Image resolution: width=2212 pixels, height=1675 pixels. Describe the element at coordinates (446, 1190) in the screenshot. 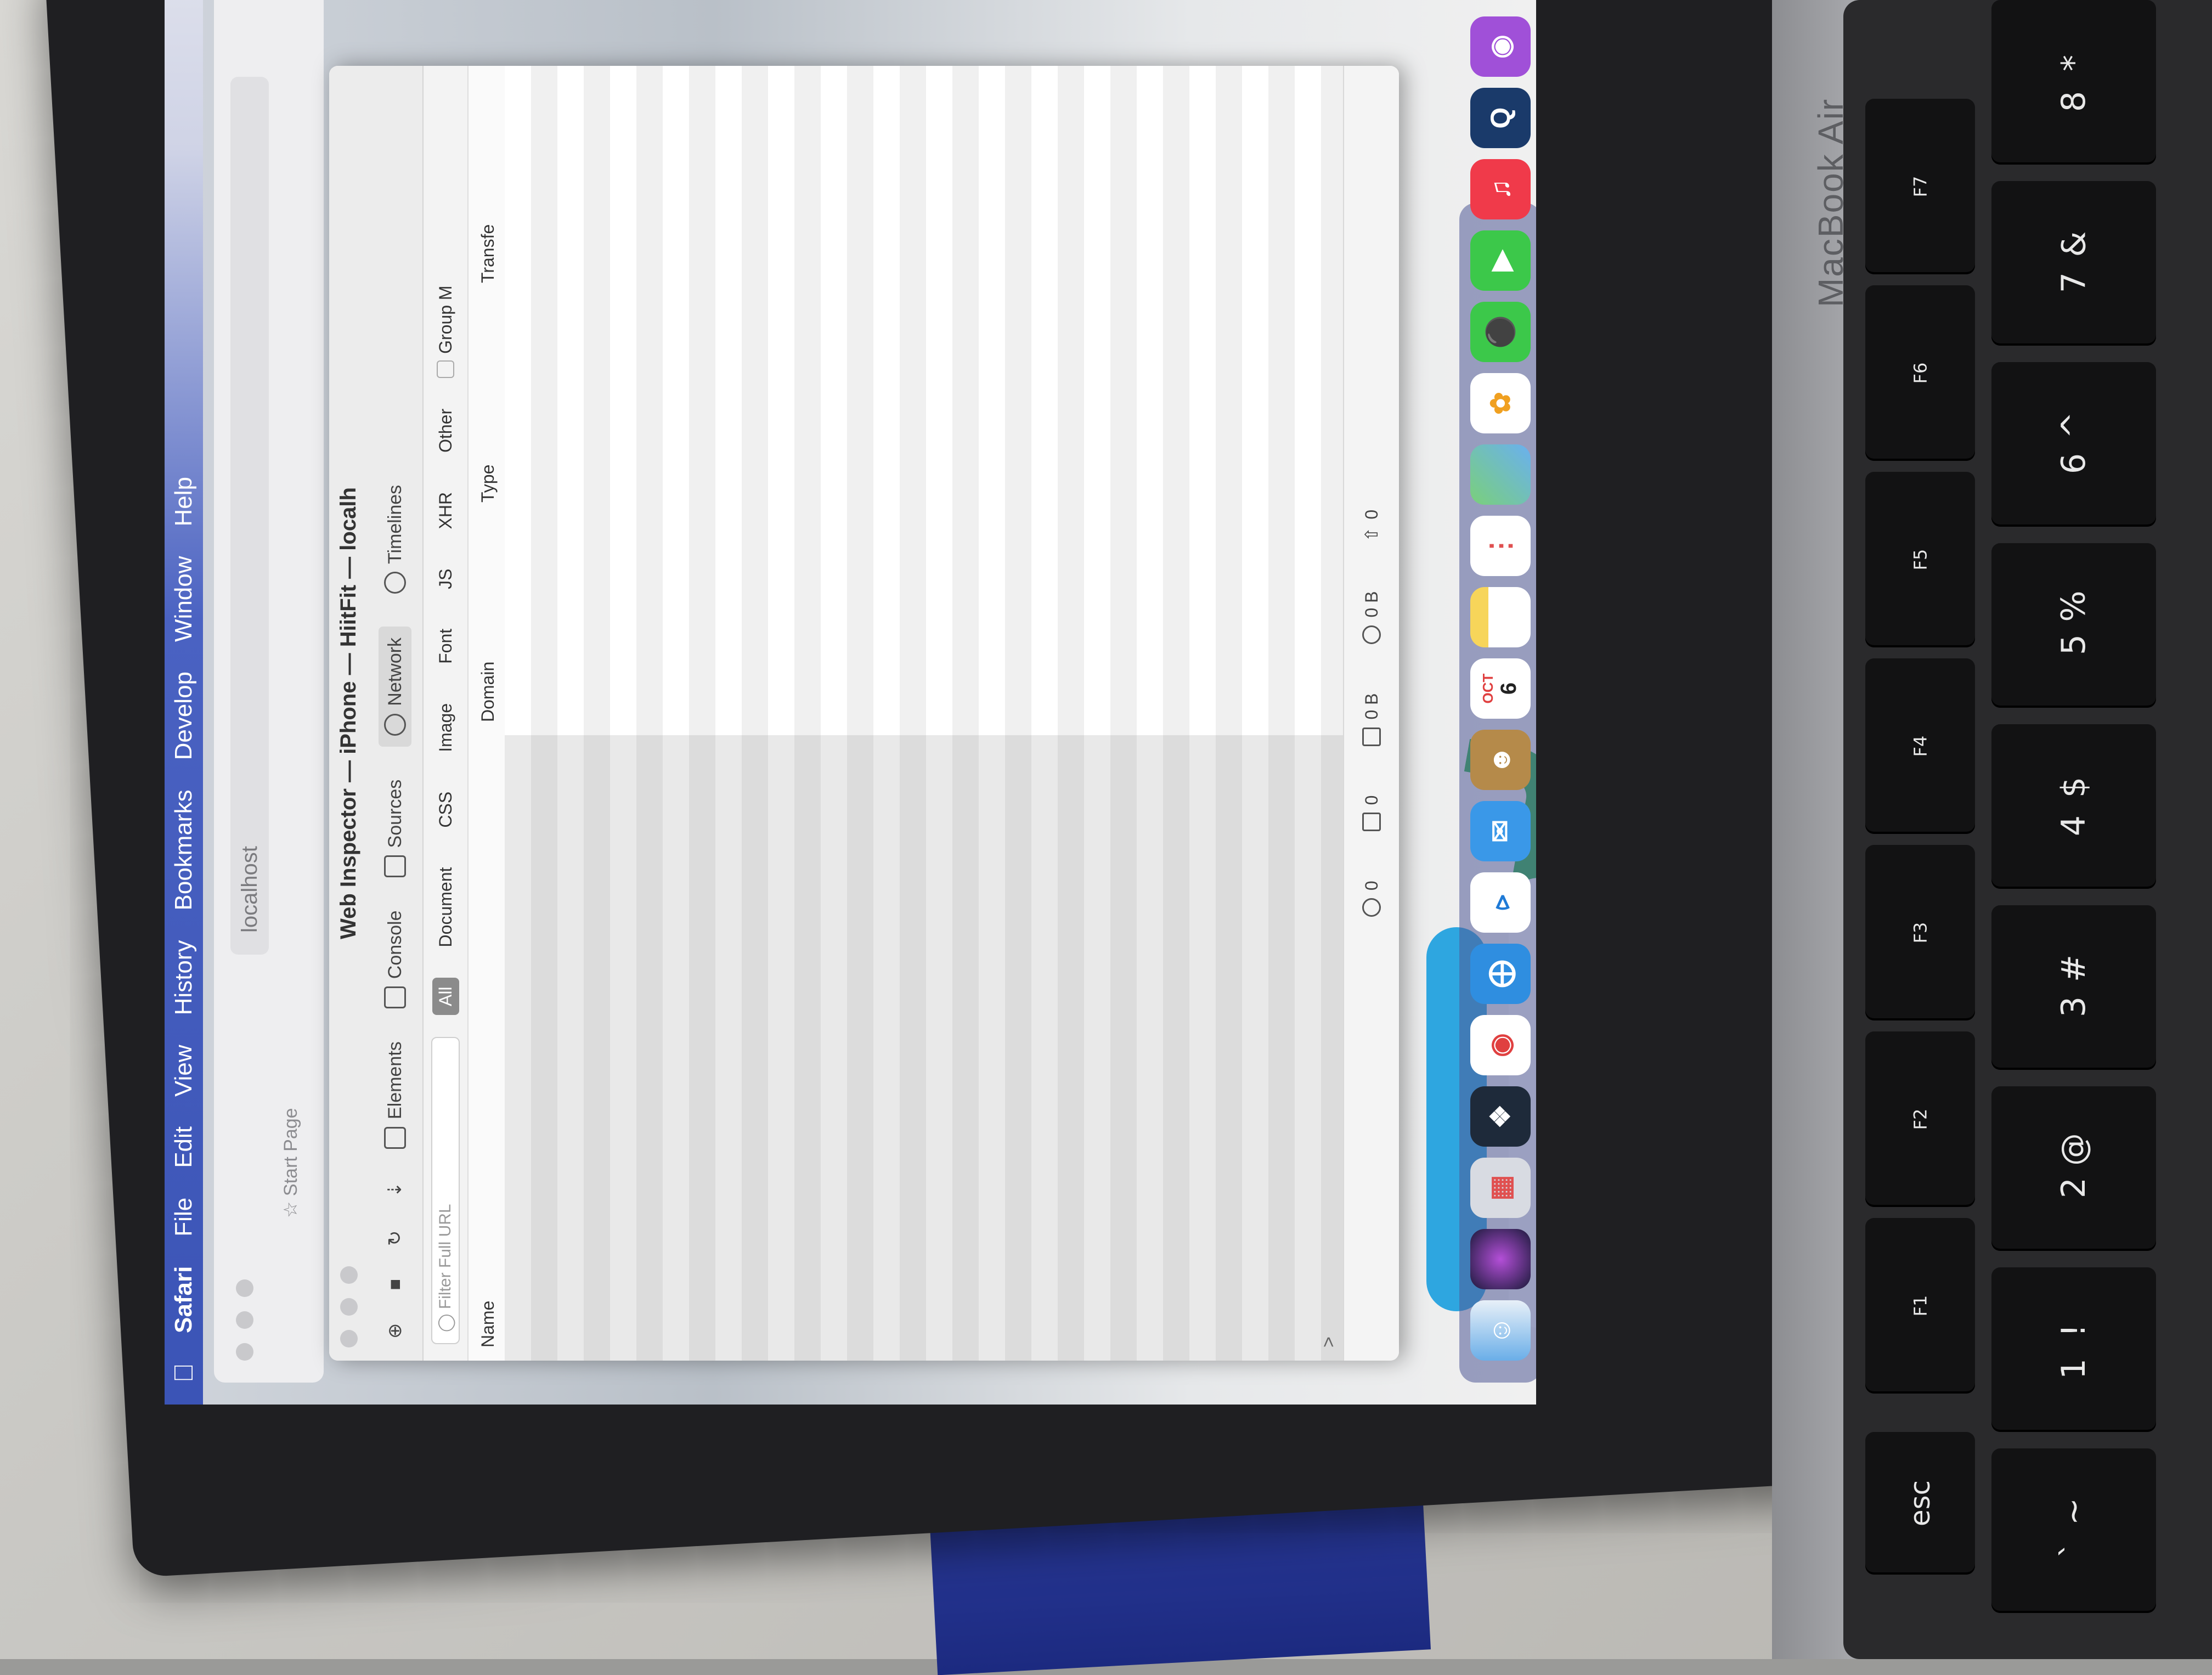

I see `filter-url-input: ◯ Filter Full URL` at that location.